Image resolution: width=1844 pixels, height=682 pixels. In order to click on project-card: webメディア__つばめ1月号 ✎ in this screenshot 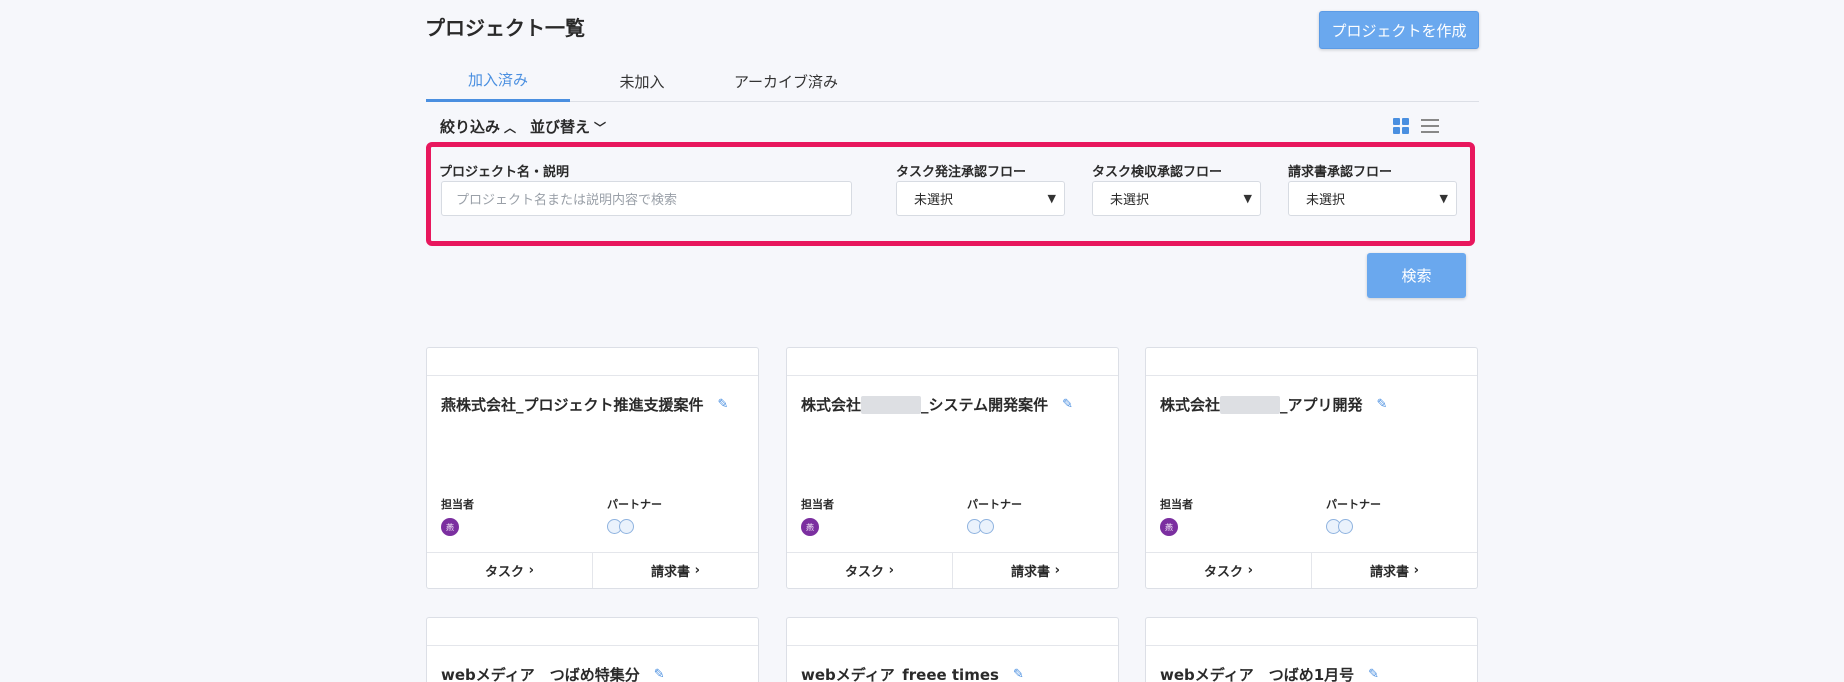, I will do `click(1311, 649)`.